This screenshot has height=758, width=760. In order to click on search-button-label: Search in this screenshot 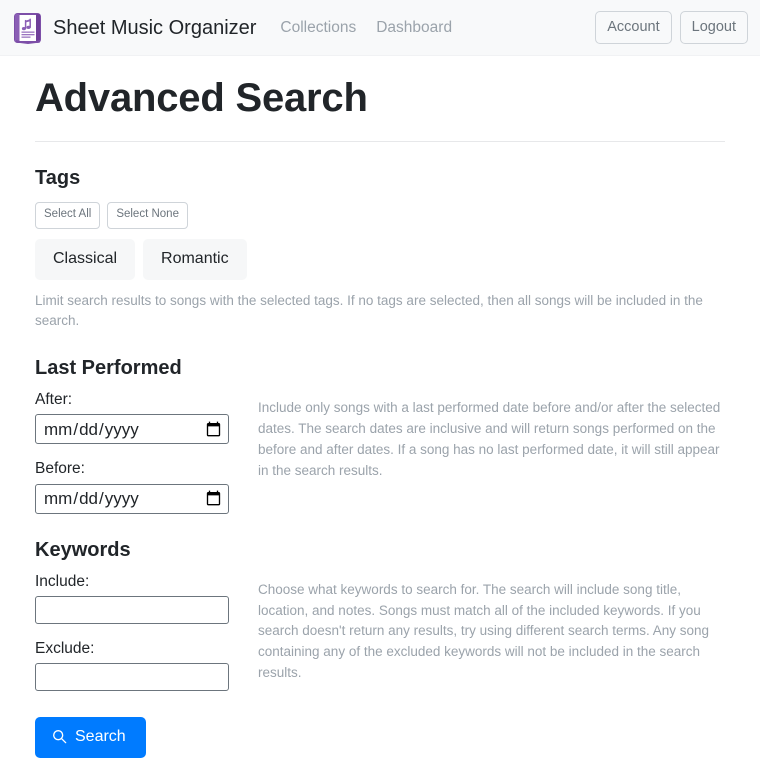, I will do `click(100, 736)`.